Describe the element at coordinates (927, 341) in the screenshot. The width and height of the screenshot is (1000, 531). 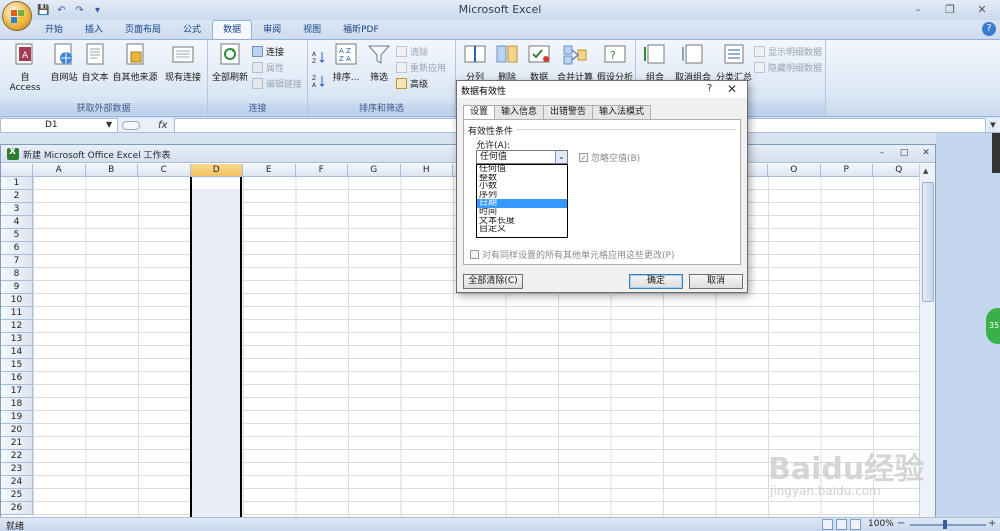
I see `vertical-scrollbar: ▲` at that location.